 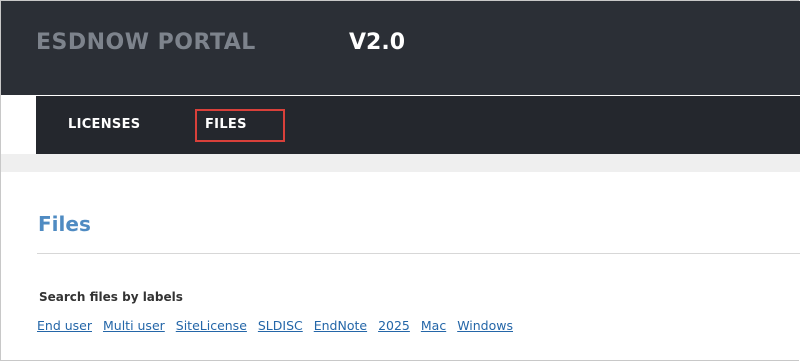 I want to click on label-link-multi-user: Multi user, so click(x=134, y=325).